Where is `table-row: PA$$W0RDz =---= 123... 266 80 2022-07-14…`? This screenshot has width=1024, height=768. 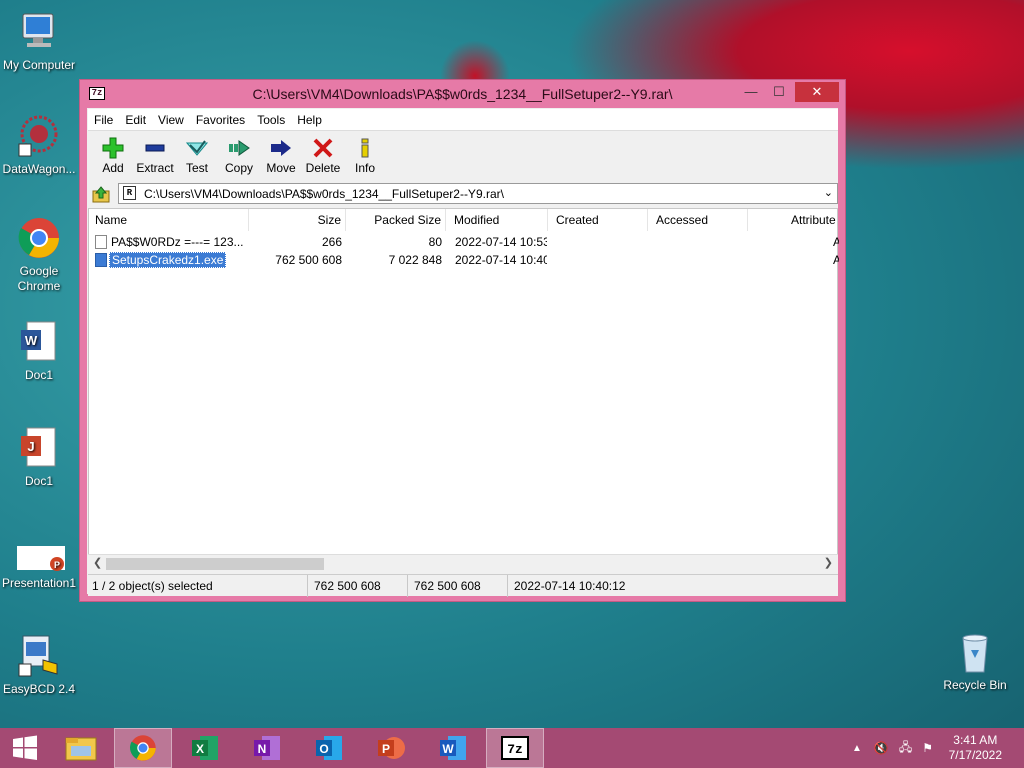 table-row: PA$$W0RDz =---= 123... 266 80 2022-07-14… is located at coordinates (464, 242).